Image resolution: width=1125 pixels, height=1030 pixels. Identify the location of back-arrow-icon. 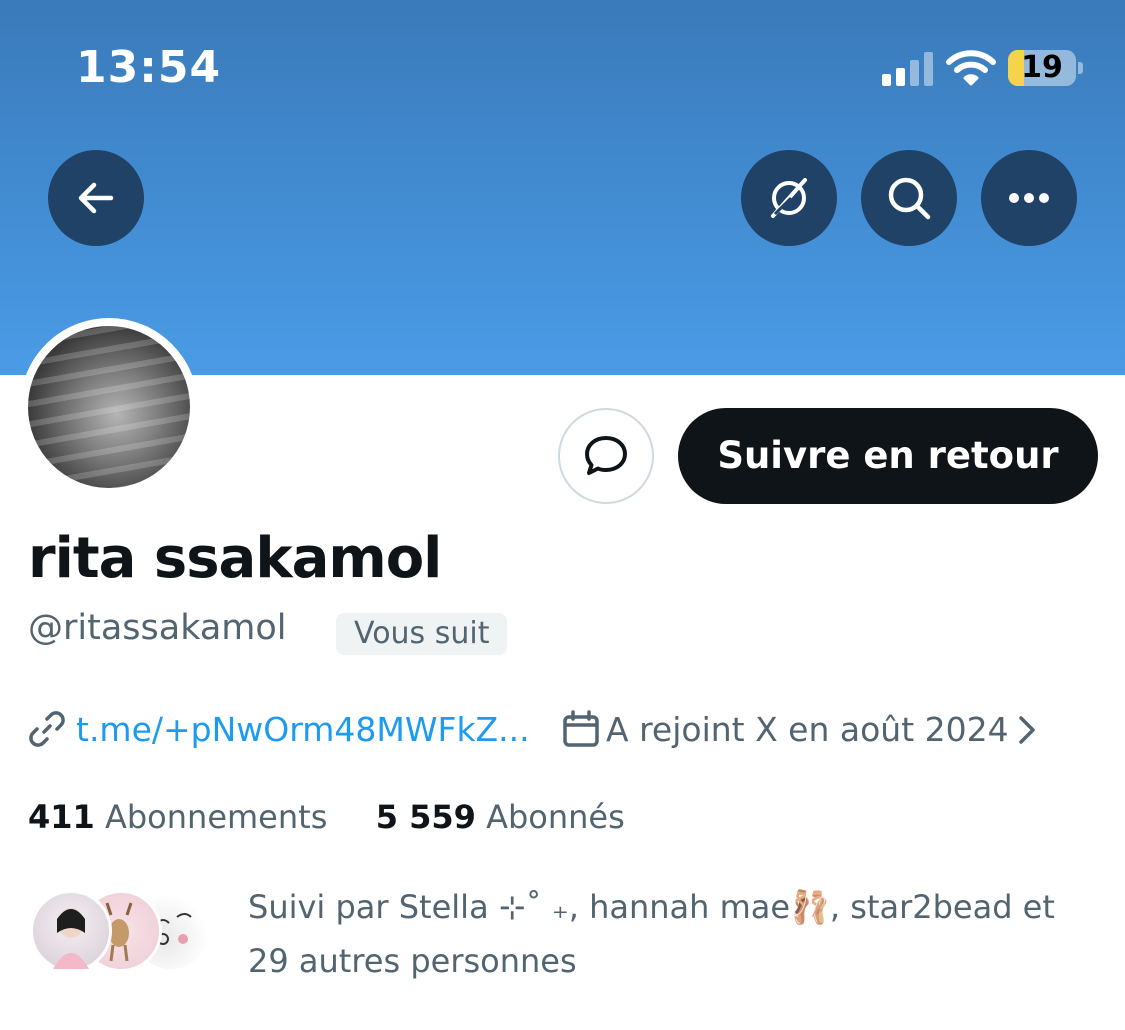
(96, 198).